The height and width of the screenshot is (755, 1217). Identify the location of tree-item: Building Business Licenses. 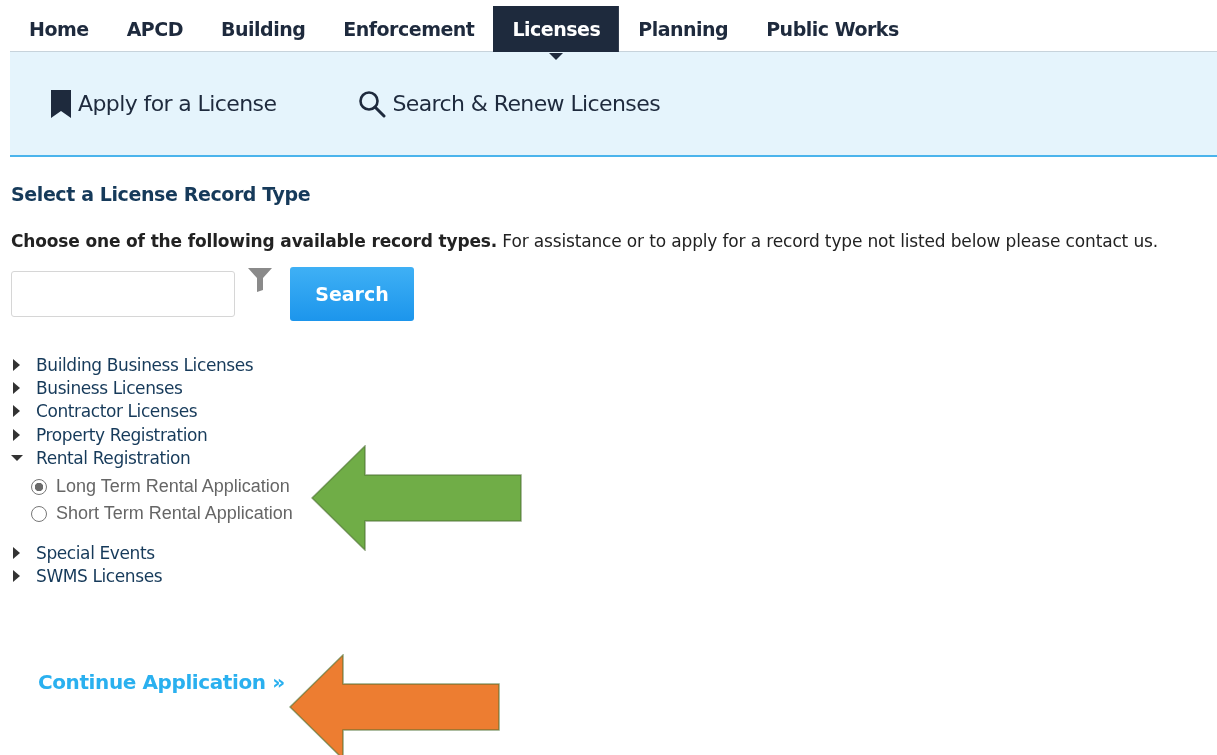
(614, 365).